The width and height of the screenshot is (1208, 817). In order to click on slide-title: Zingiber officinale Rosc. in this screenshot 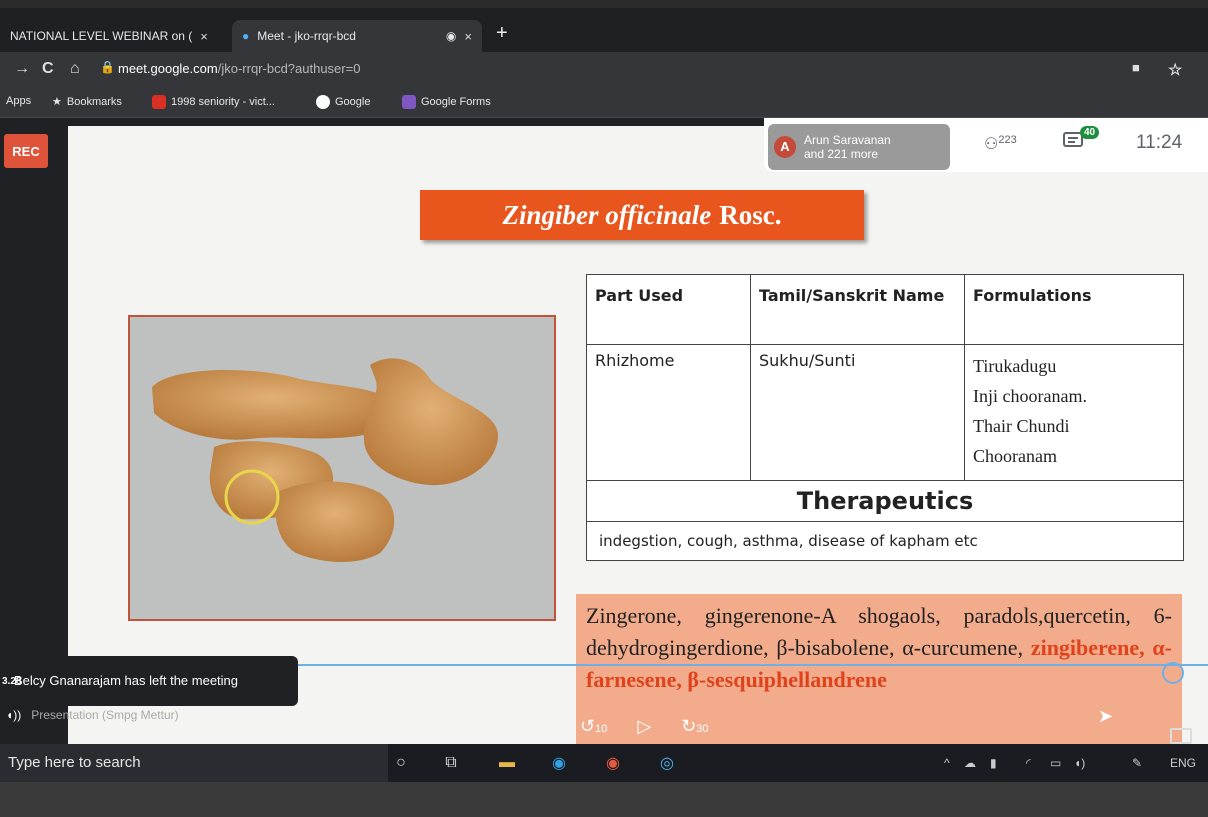, I will do `click(642, 215)`.